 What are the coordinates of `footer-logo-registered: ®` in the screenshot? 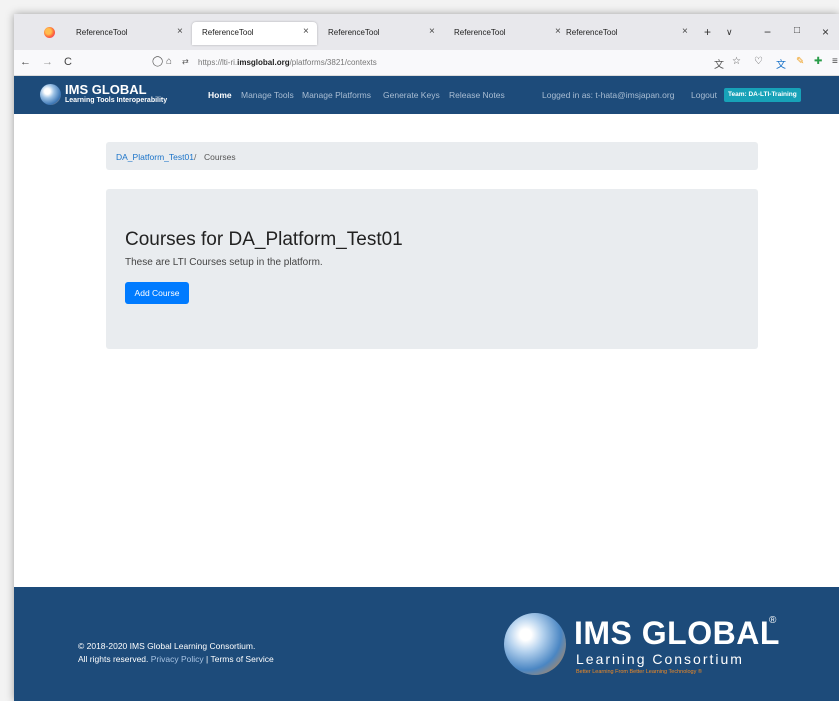 It's located at (773, 620).